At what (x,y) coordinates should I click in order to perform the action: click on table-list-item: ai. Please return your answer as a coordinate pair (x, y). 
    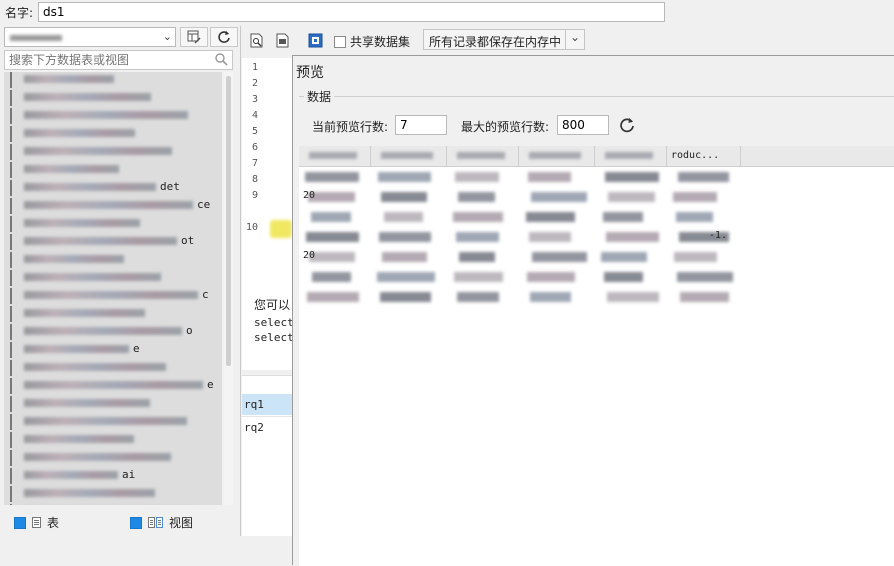
    Looking at the image, I should click on (113, 475).